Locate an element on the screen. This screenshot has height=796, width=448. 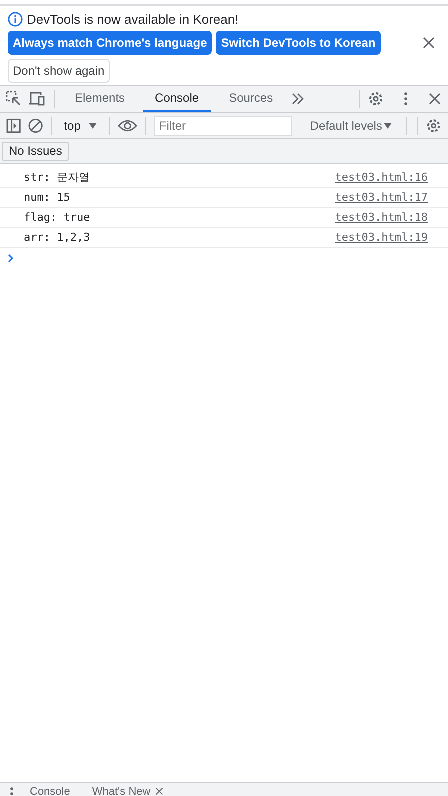
infobar-button: Switch DevTools to Korean is located at coordinates (298, 43).